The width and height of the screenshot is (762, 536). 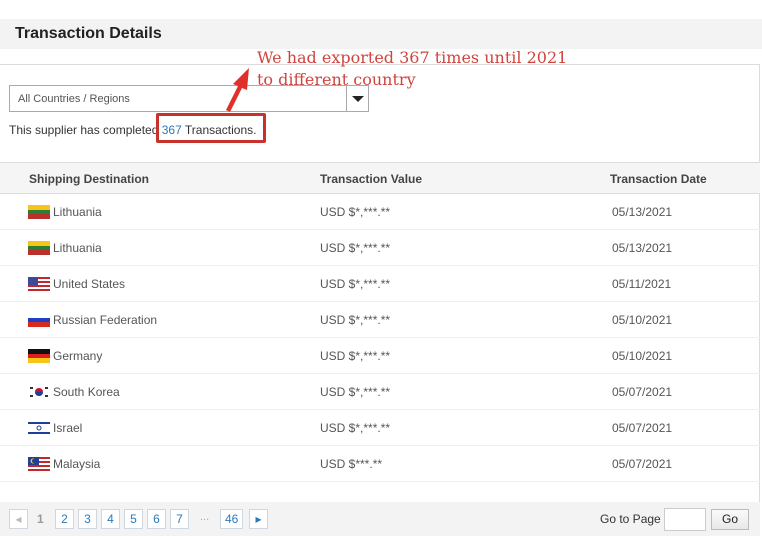 What do you see at coordinates (630, 519) in the screenshot?
I see `goto-page-label: Go to Page` at bounding box center [630, 519].